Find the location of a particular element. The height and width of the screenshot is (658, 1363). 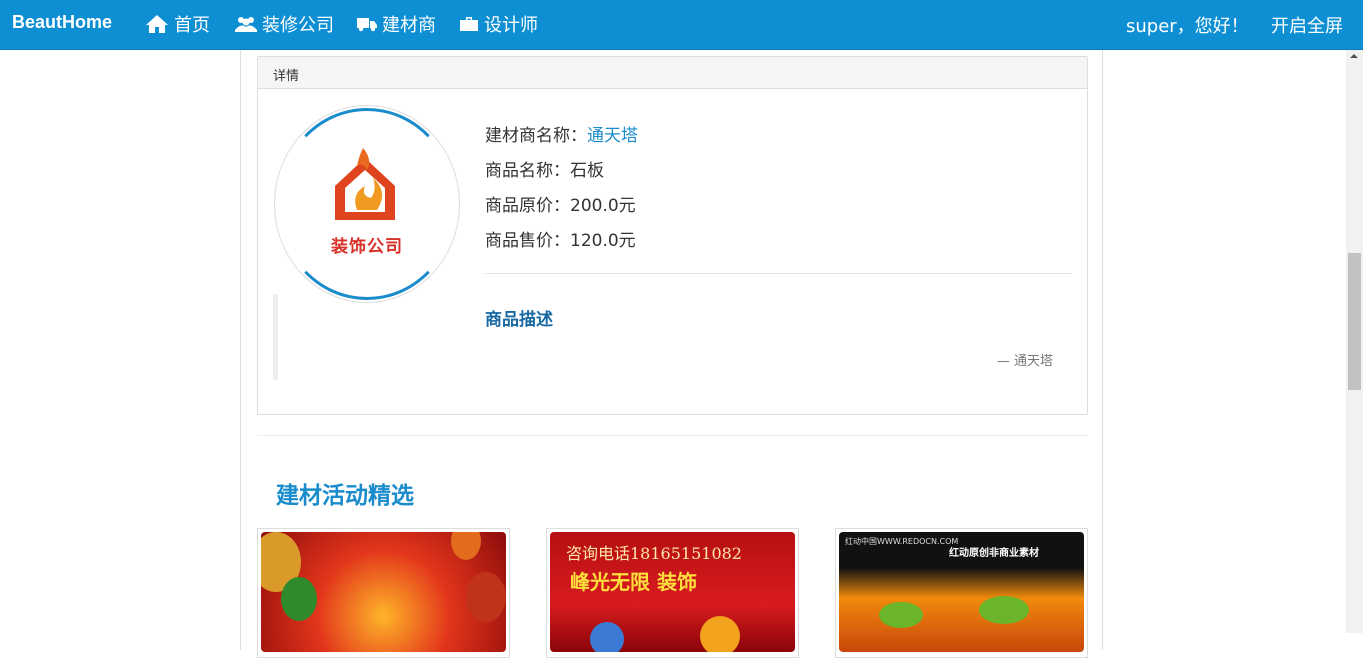

original-price: 商品原价：200.0元 is located at coordinates (560, 206).